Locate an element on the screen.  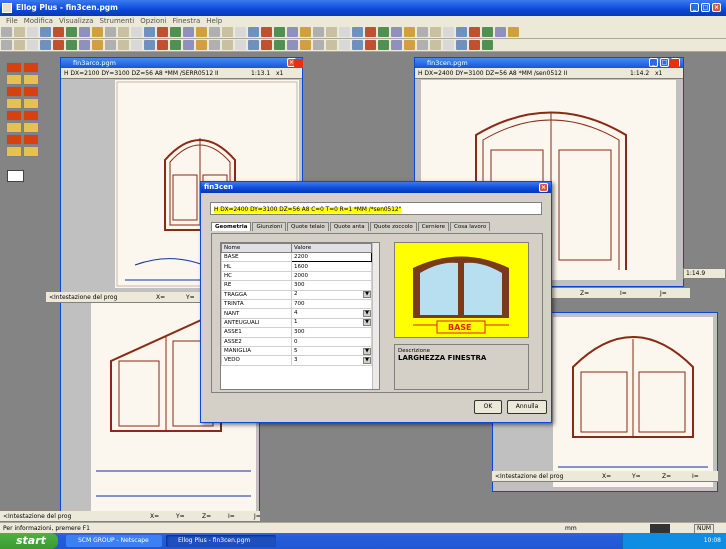
param-value: 3 ▼ is located at coordinates (331, 360).